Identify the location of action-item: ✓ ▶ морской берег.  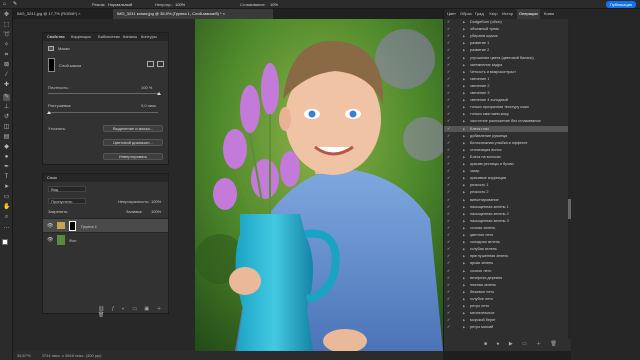
(506, 320).